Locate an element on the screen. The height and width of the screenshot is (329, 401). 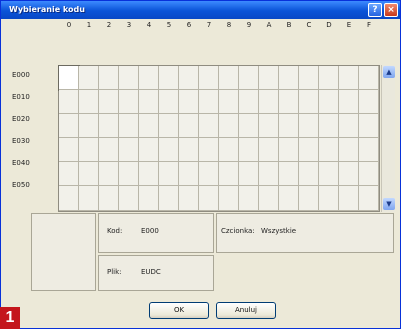
scroll-down-button: ▼ is located at coordinates (389, 204).